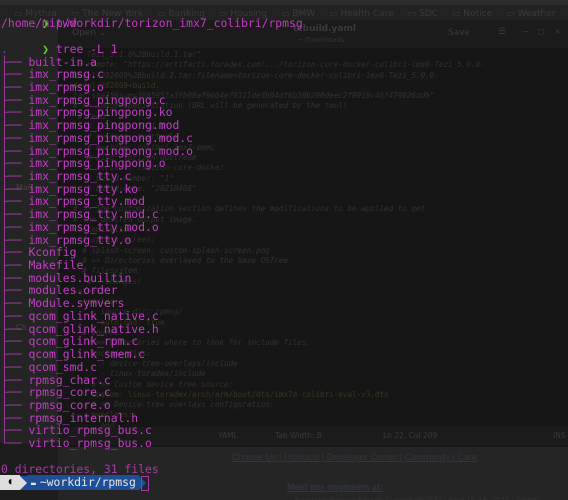 The width and height of the screenshot is (568, 500). I want to click on file-name: virtio_rpmsg_bus.o, so click(90, 443).